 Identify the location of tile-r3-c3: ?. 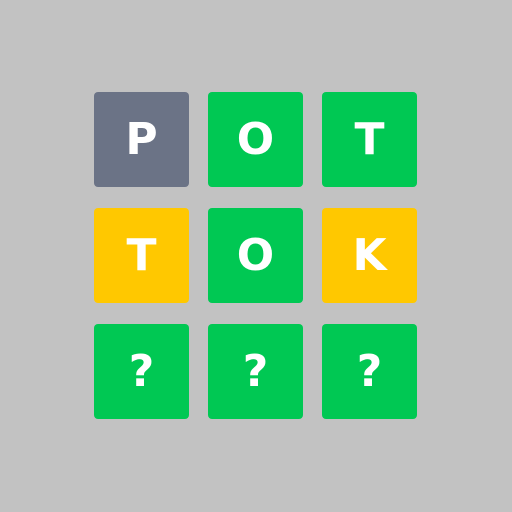
(369, 371).